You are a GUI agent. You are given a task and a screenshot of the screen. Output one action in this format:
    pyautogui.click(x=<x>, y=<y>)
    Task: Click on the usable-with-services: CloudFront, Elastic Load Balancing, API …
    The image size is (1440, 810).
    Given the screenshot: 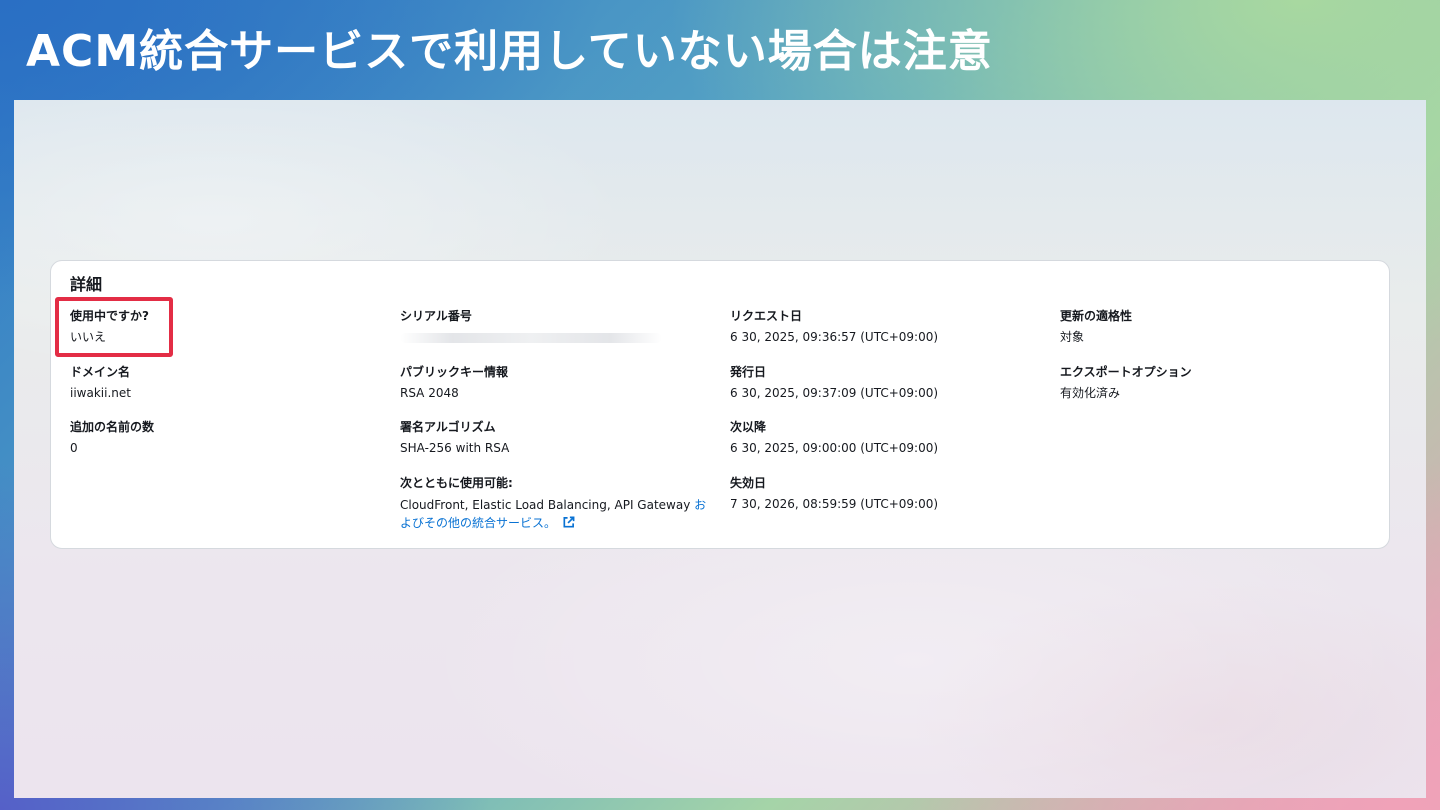 What is the action you would take?
    pyautogui.click(x=547, y=505)
    